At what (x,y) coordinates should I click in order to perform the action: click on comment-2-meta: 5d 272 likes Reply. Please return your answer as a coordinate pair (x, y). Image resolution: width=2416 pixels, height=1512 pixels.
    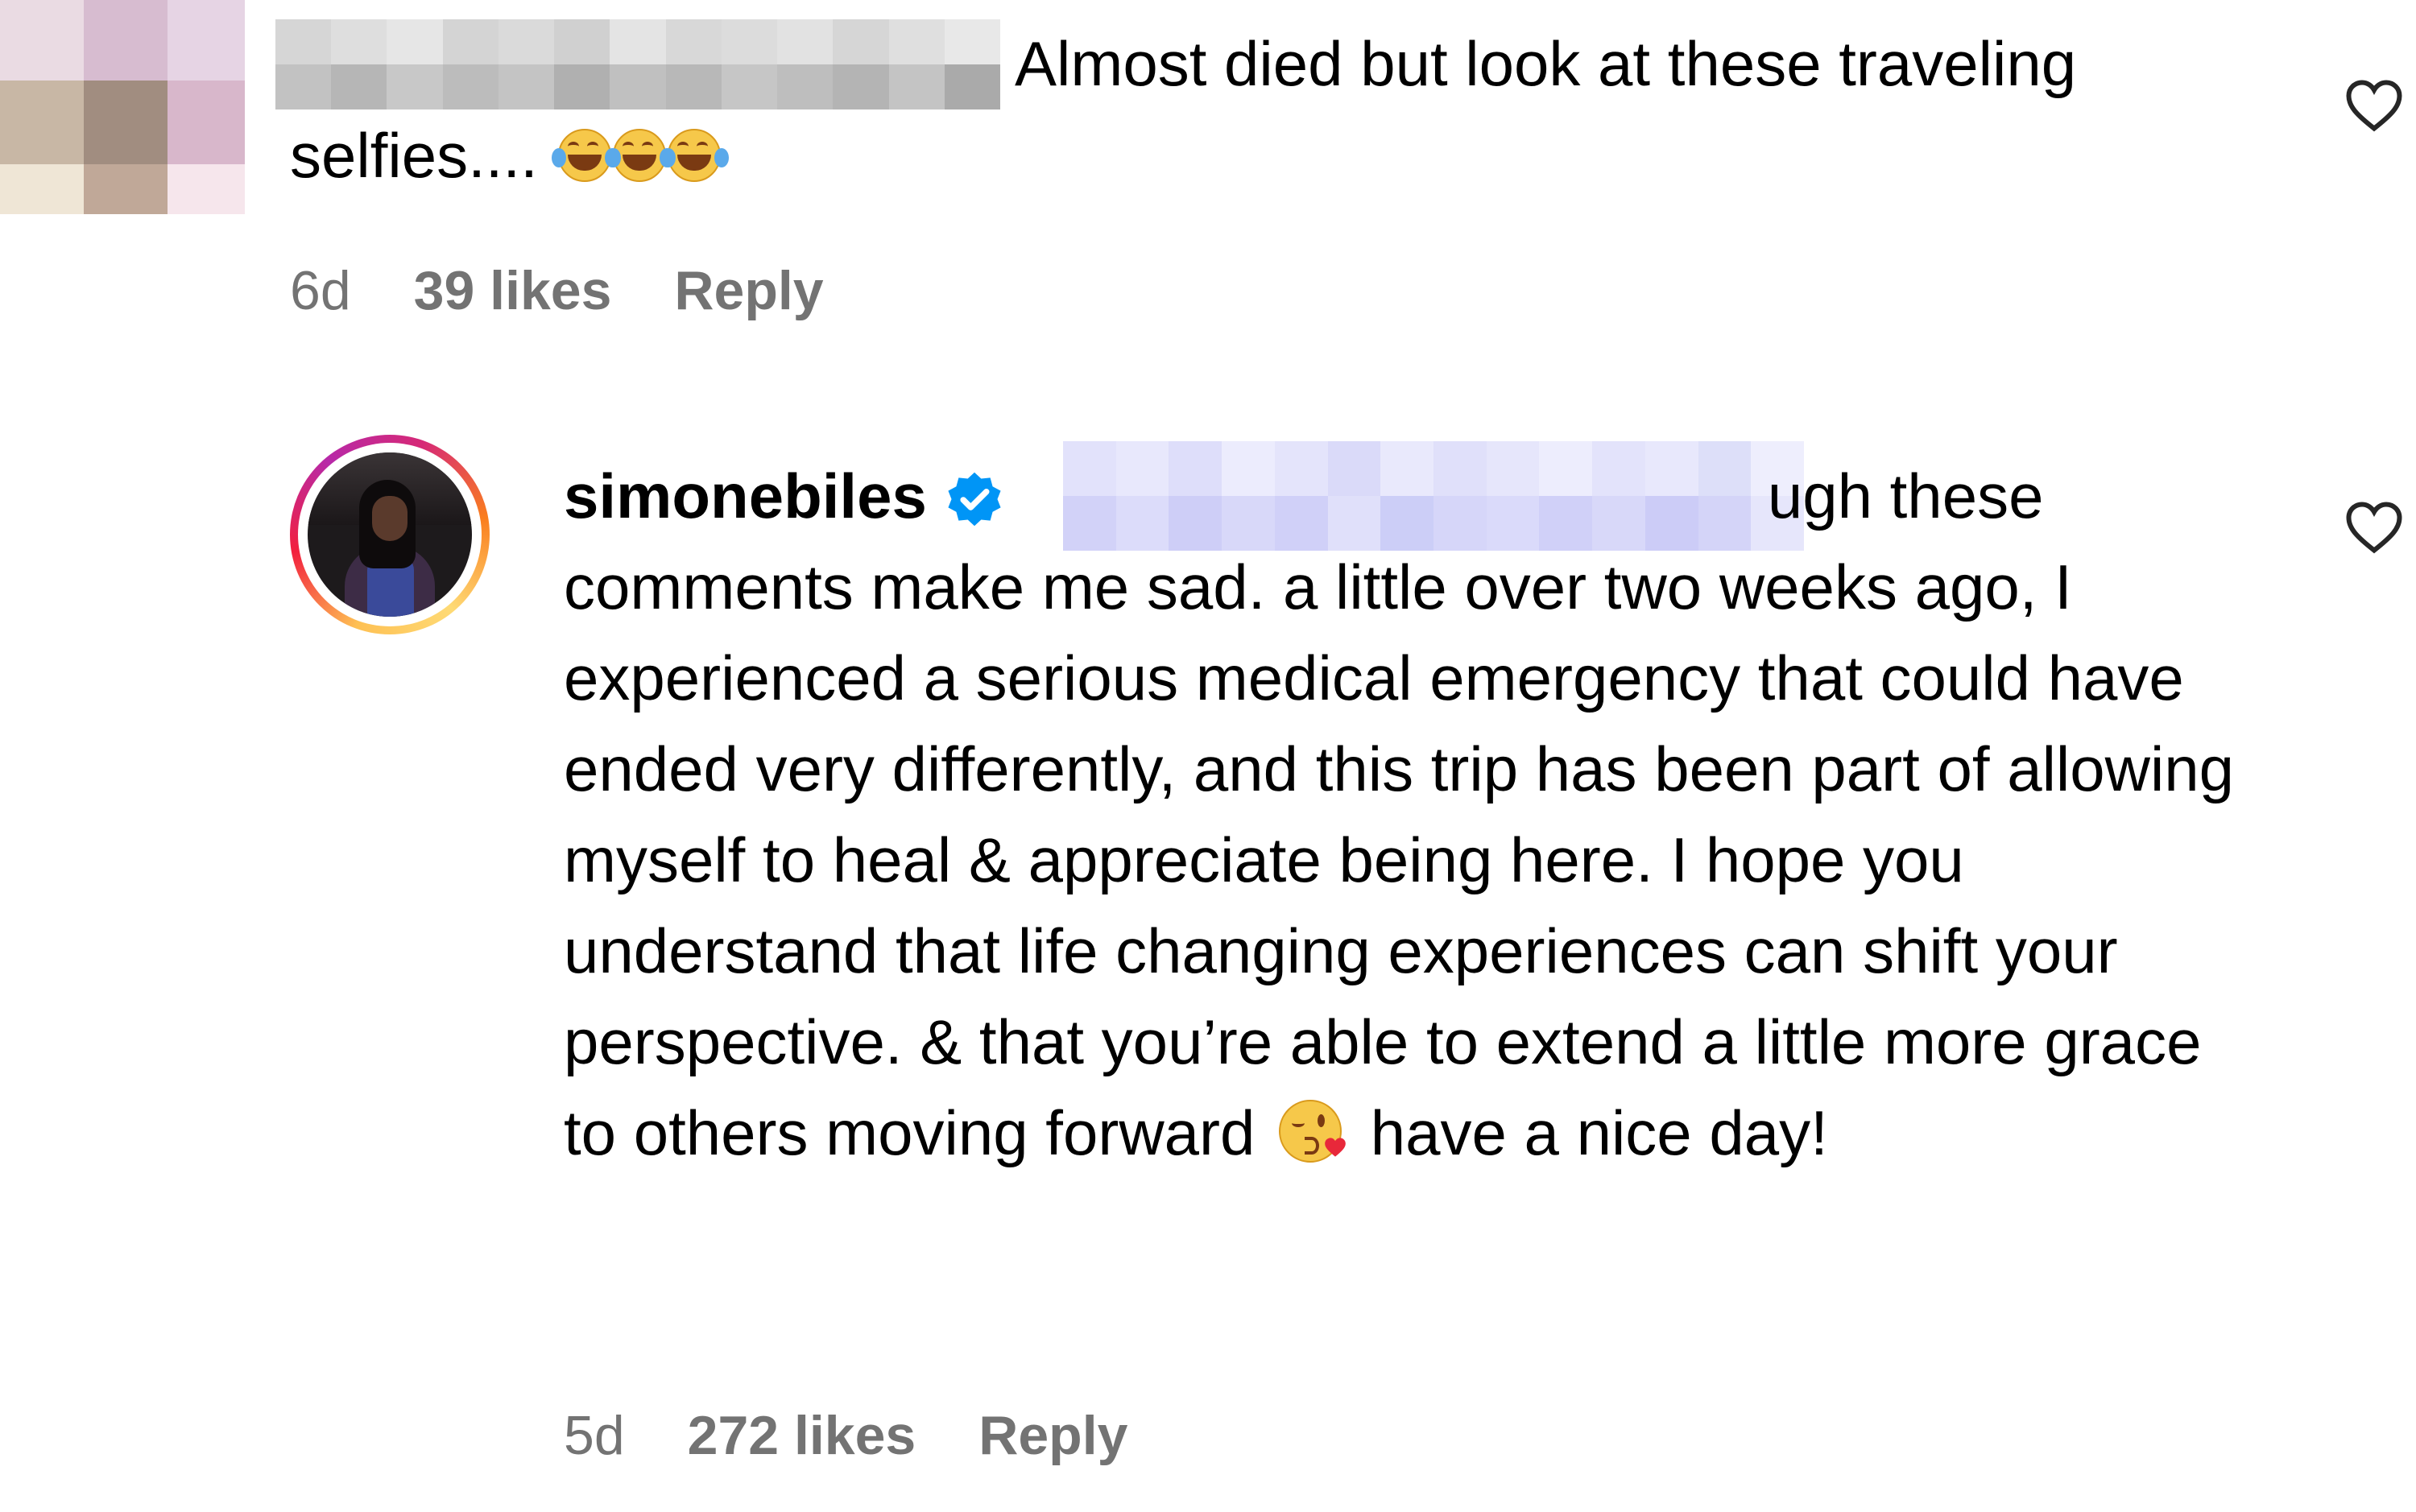
    Looking at the image, I should click on (845, 1435).